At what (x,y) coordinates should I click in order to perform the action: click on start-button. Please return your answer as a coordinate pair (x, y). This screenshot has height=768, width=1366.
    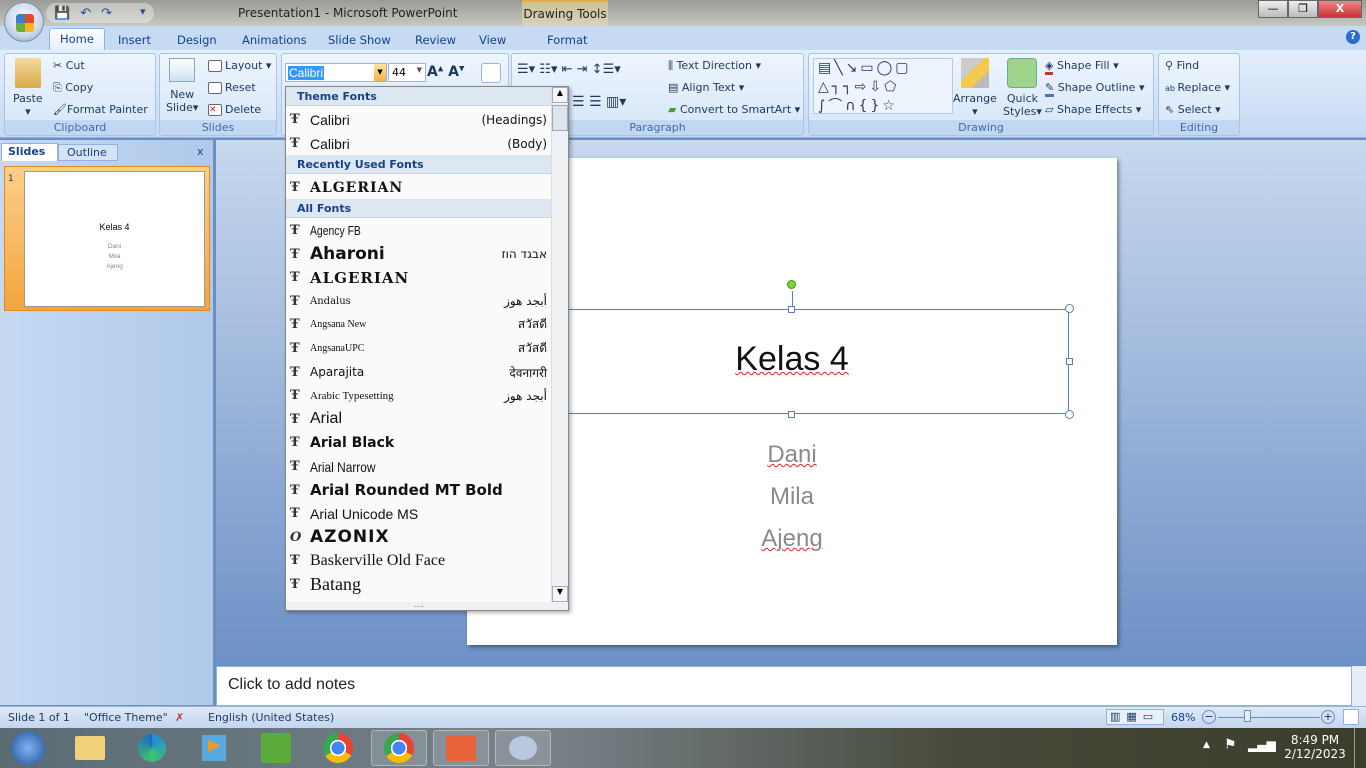
    Looking at the image, I should click on (28, 748).